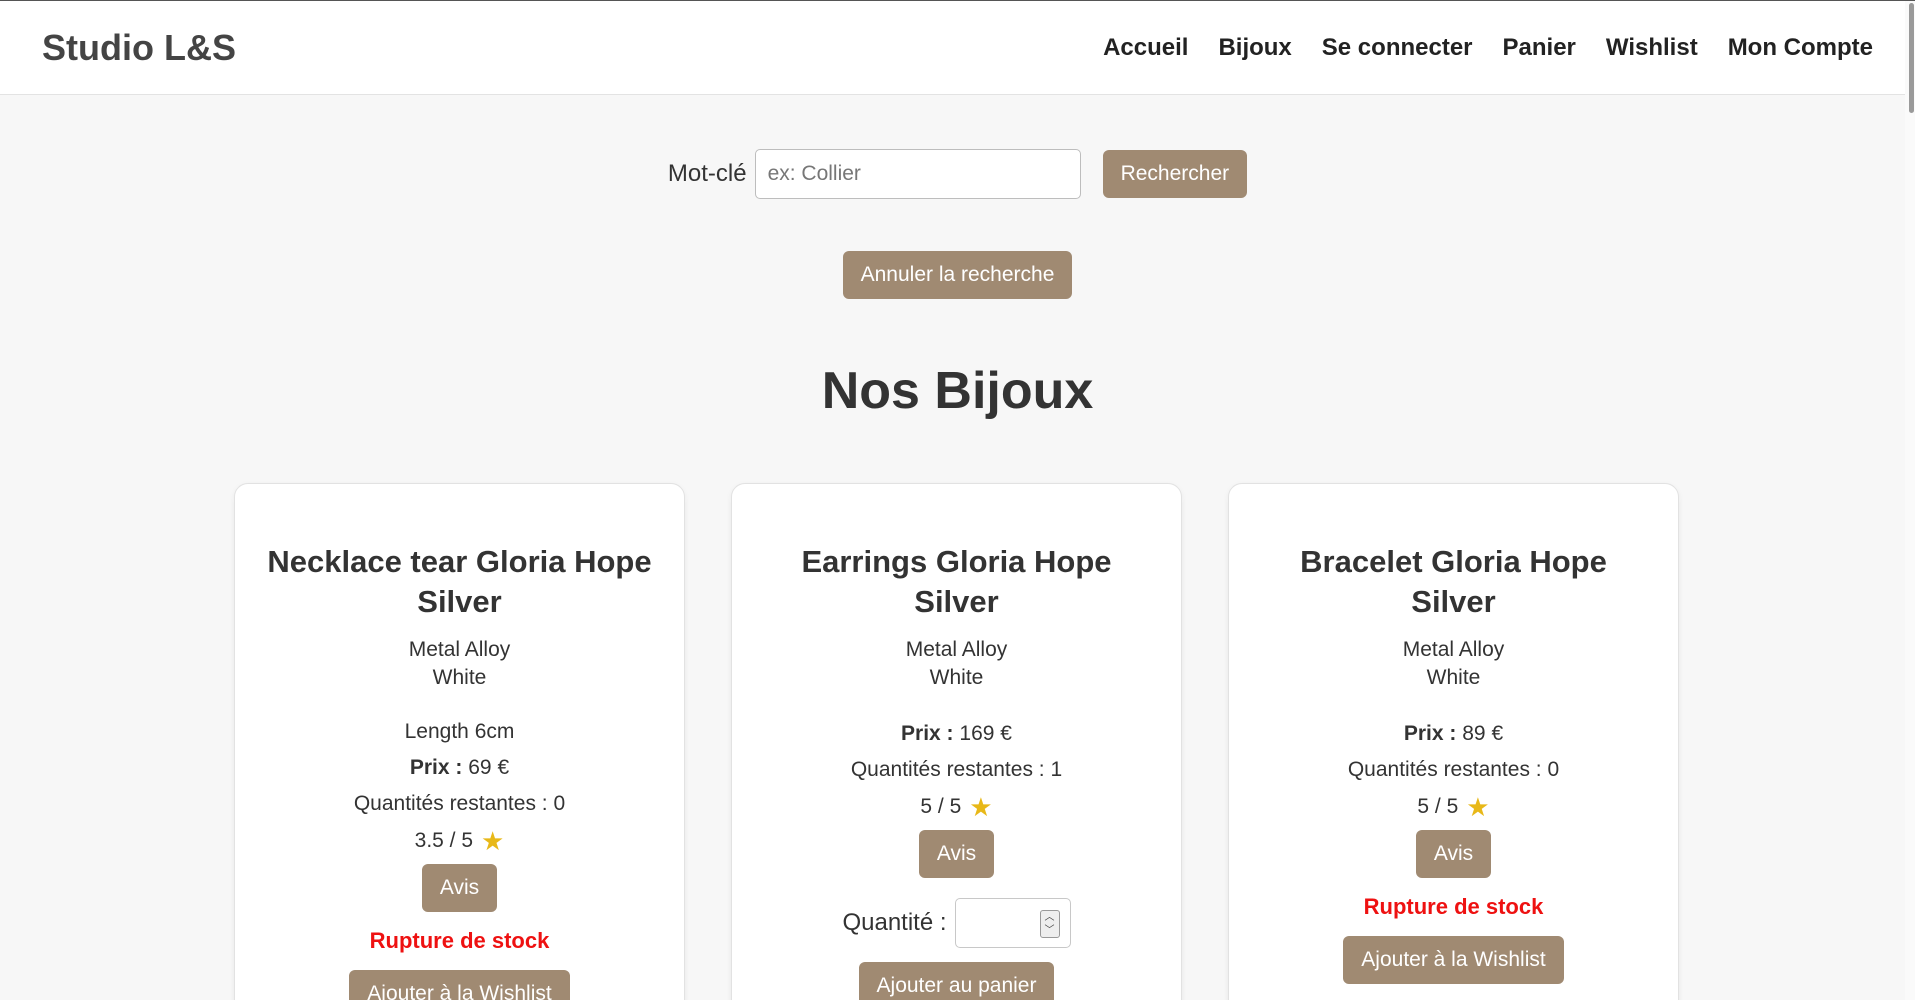 This screenshot has width=1915, height=1000. I want to click on product-name: Necklace tear Gloria Hope Silver, so click(459, 581).